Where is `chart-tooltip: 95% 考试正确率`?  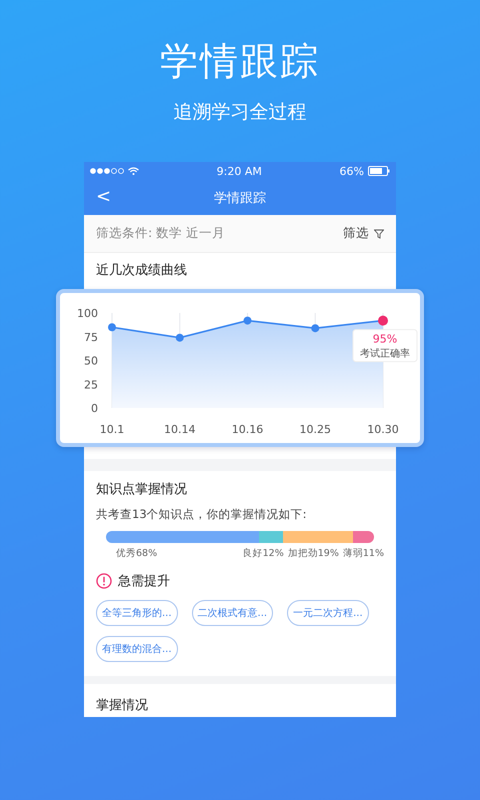
chart-tooltip: 95% 考试正确率 is located at coordinates (385, 345).